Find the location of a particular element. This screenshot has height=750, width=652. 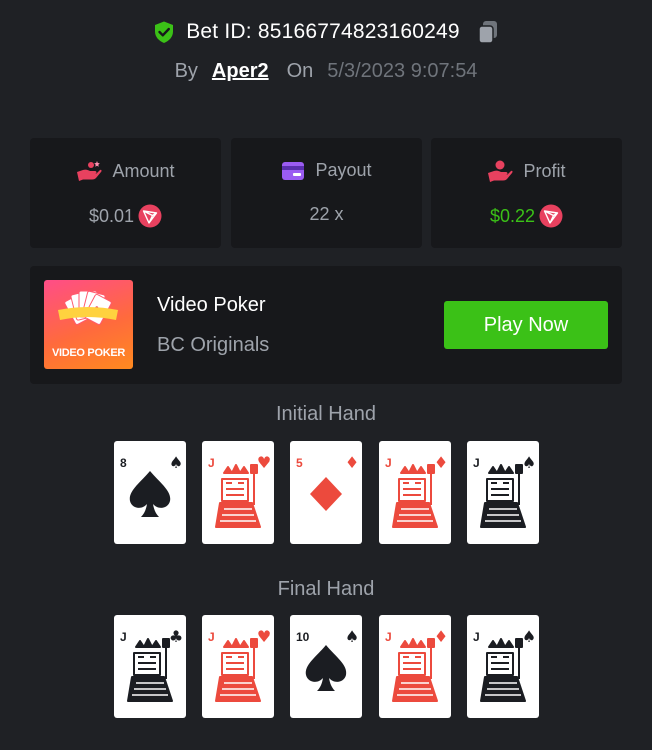

thumbnail-label: VIDEO POKER is located at coordinates (88, 353).